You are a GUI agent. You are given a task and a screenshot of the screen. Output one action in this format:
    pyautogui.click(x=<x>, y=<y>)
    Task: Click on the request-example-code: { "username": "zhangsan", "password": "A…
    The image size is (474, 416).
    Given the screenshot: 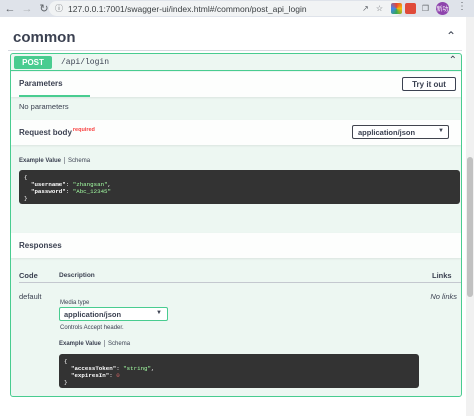 What is the action you would take?
    pyautogui.click(x=239, y=187)
    